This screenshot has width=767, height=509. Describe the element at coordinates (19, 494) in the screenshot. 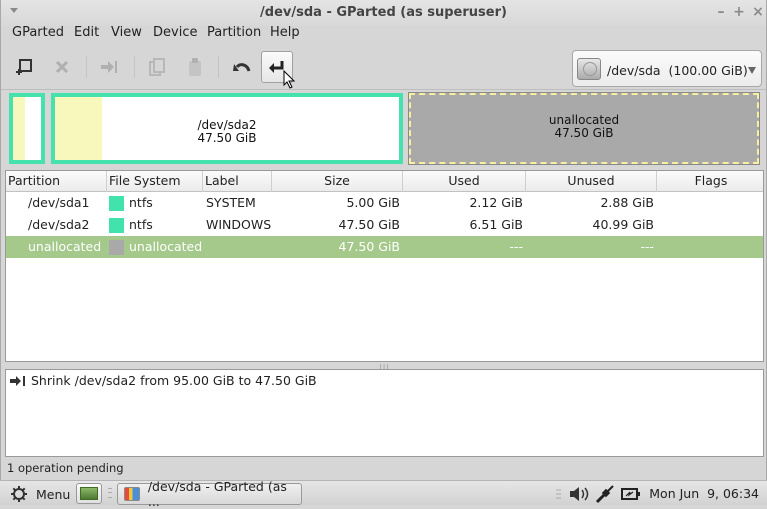

I see `gear-icon` at that location.